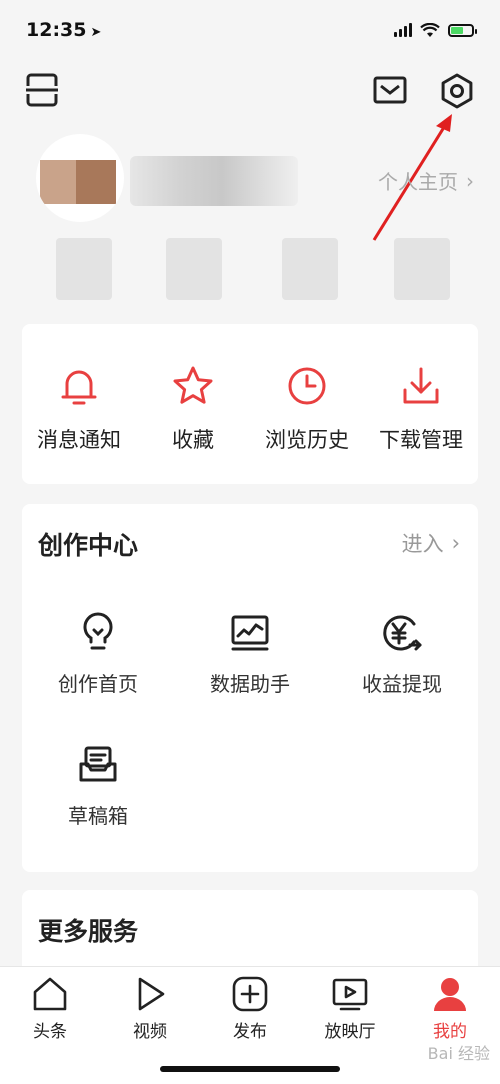 The width and height of the screenshot is (500, 1084). What do you see at coordinates (98, 654) in the screenshot?
I see `creator-home-item: 创作首页` at bounding box center [98, 654].